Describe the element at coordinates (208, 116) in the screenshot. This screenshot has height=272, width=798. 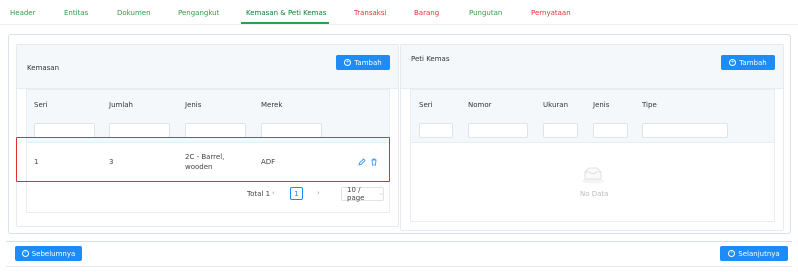
I see `kemasan-table-head: Seri Jumlah Jenis Merek` at that location.